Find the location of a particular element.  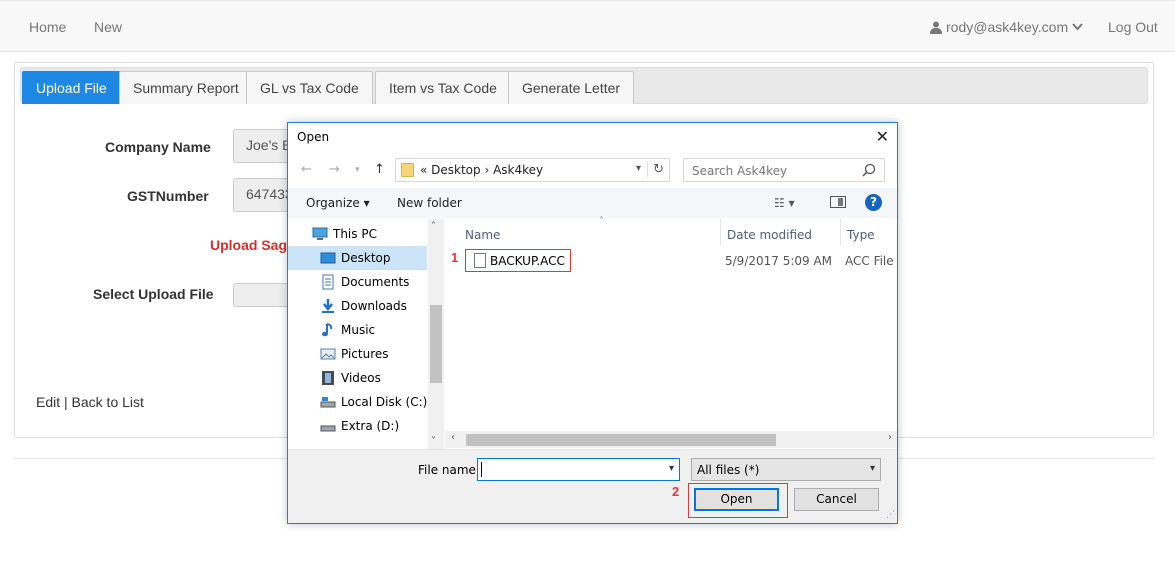

new-folder-button: New folder is located at coordinates (429, 203).